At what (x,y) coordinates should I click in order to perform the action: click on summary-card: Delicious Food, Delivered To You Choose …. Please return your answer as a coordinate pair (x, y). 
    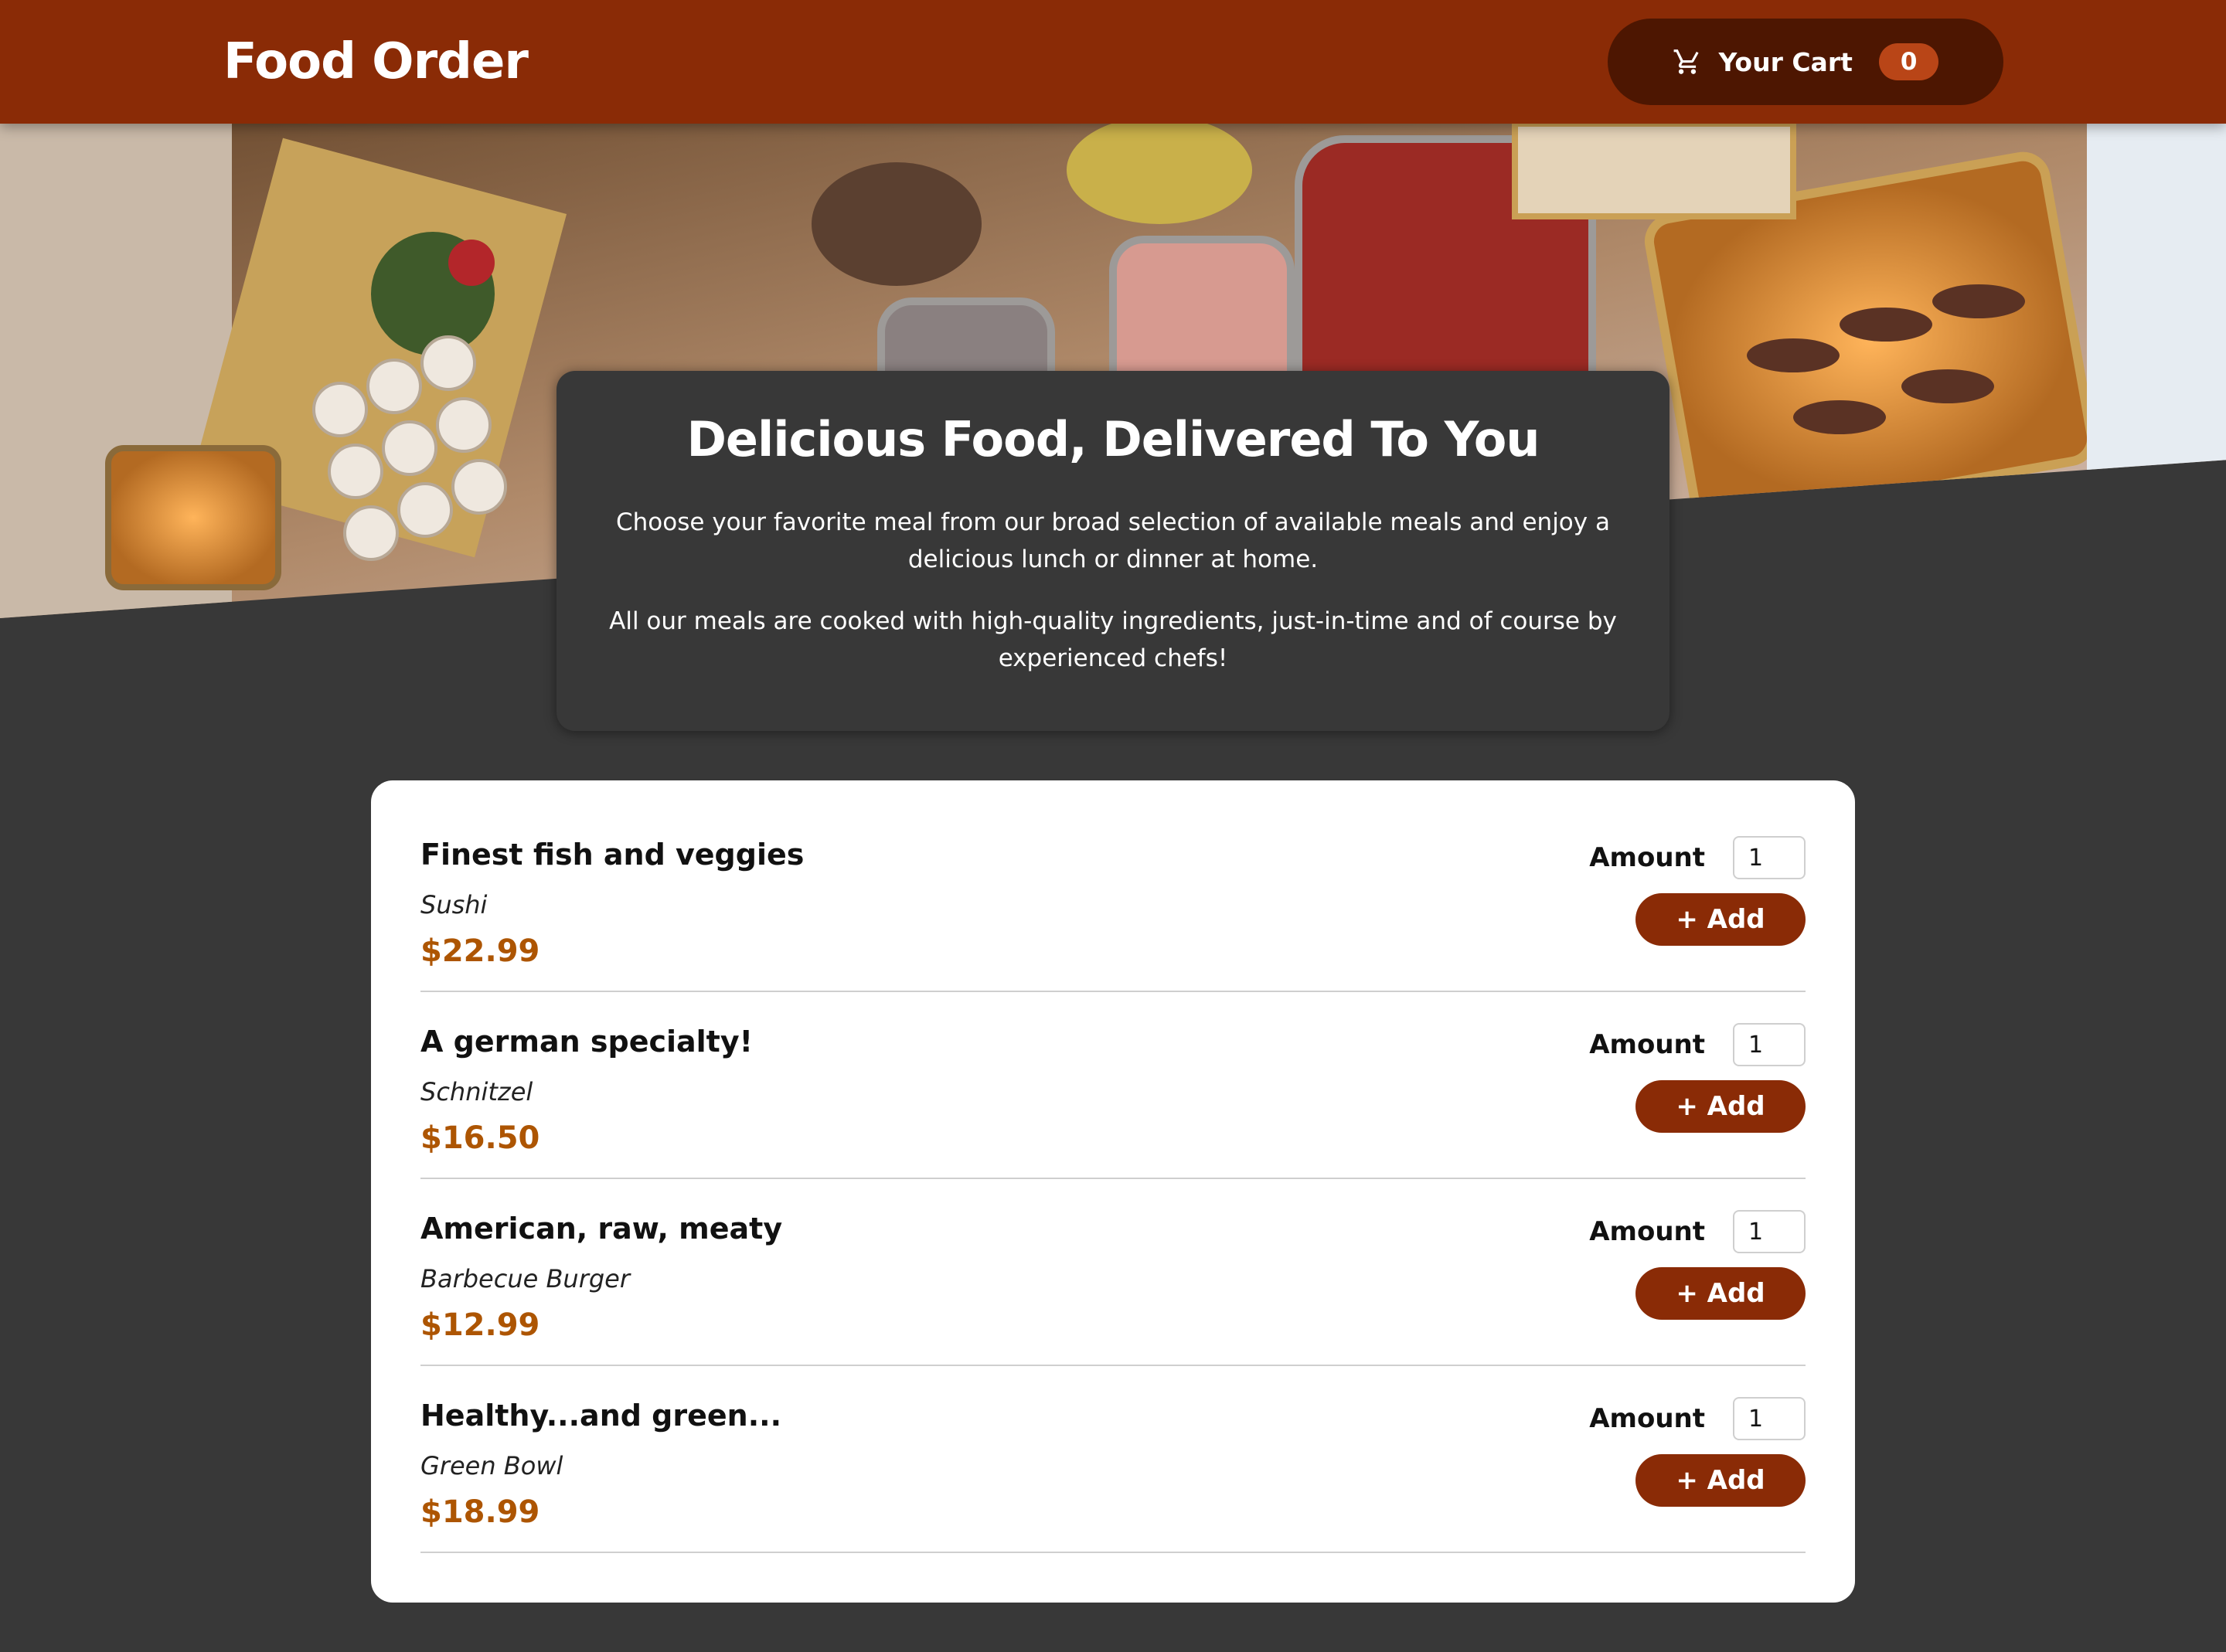
    Looking at the image, I should click on (1113, 551).